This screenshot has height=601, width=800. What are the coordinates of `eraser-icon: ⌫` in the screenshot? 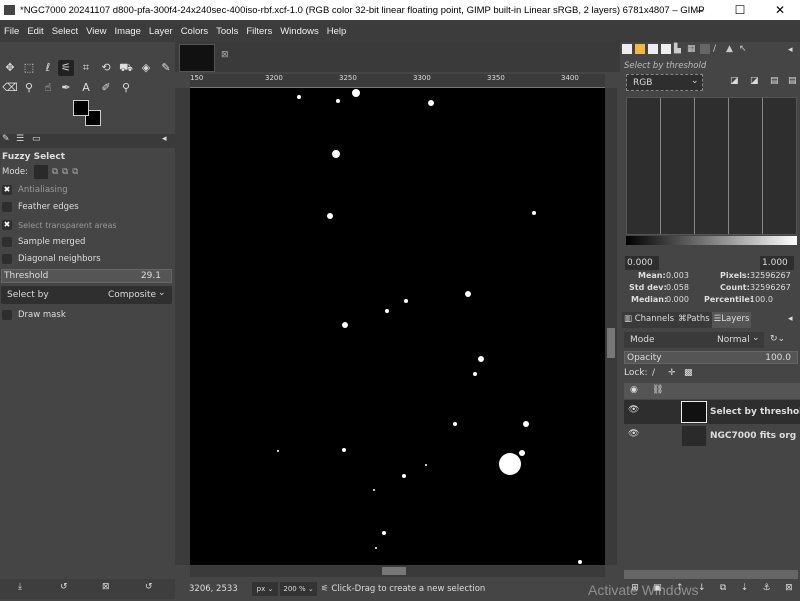 It's located at (10, 88).